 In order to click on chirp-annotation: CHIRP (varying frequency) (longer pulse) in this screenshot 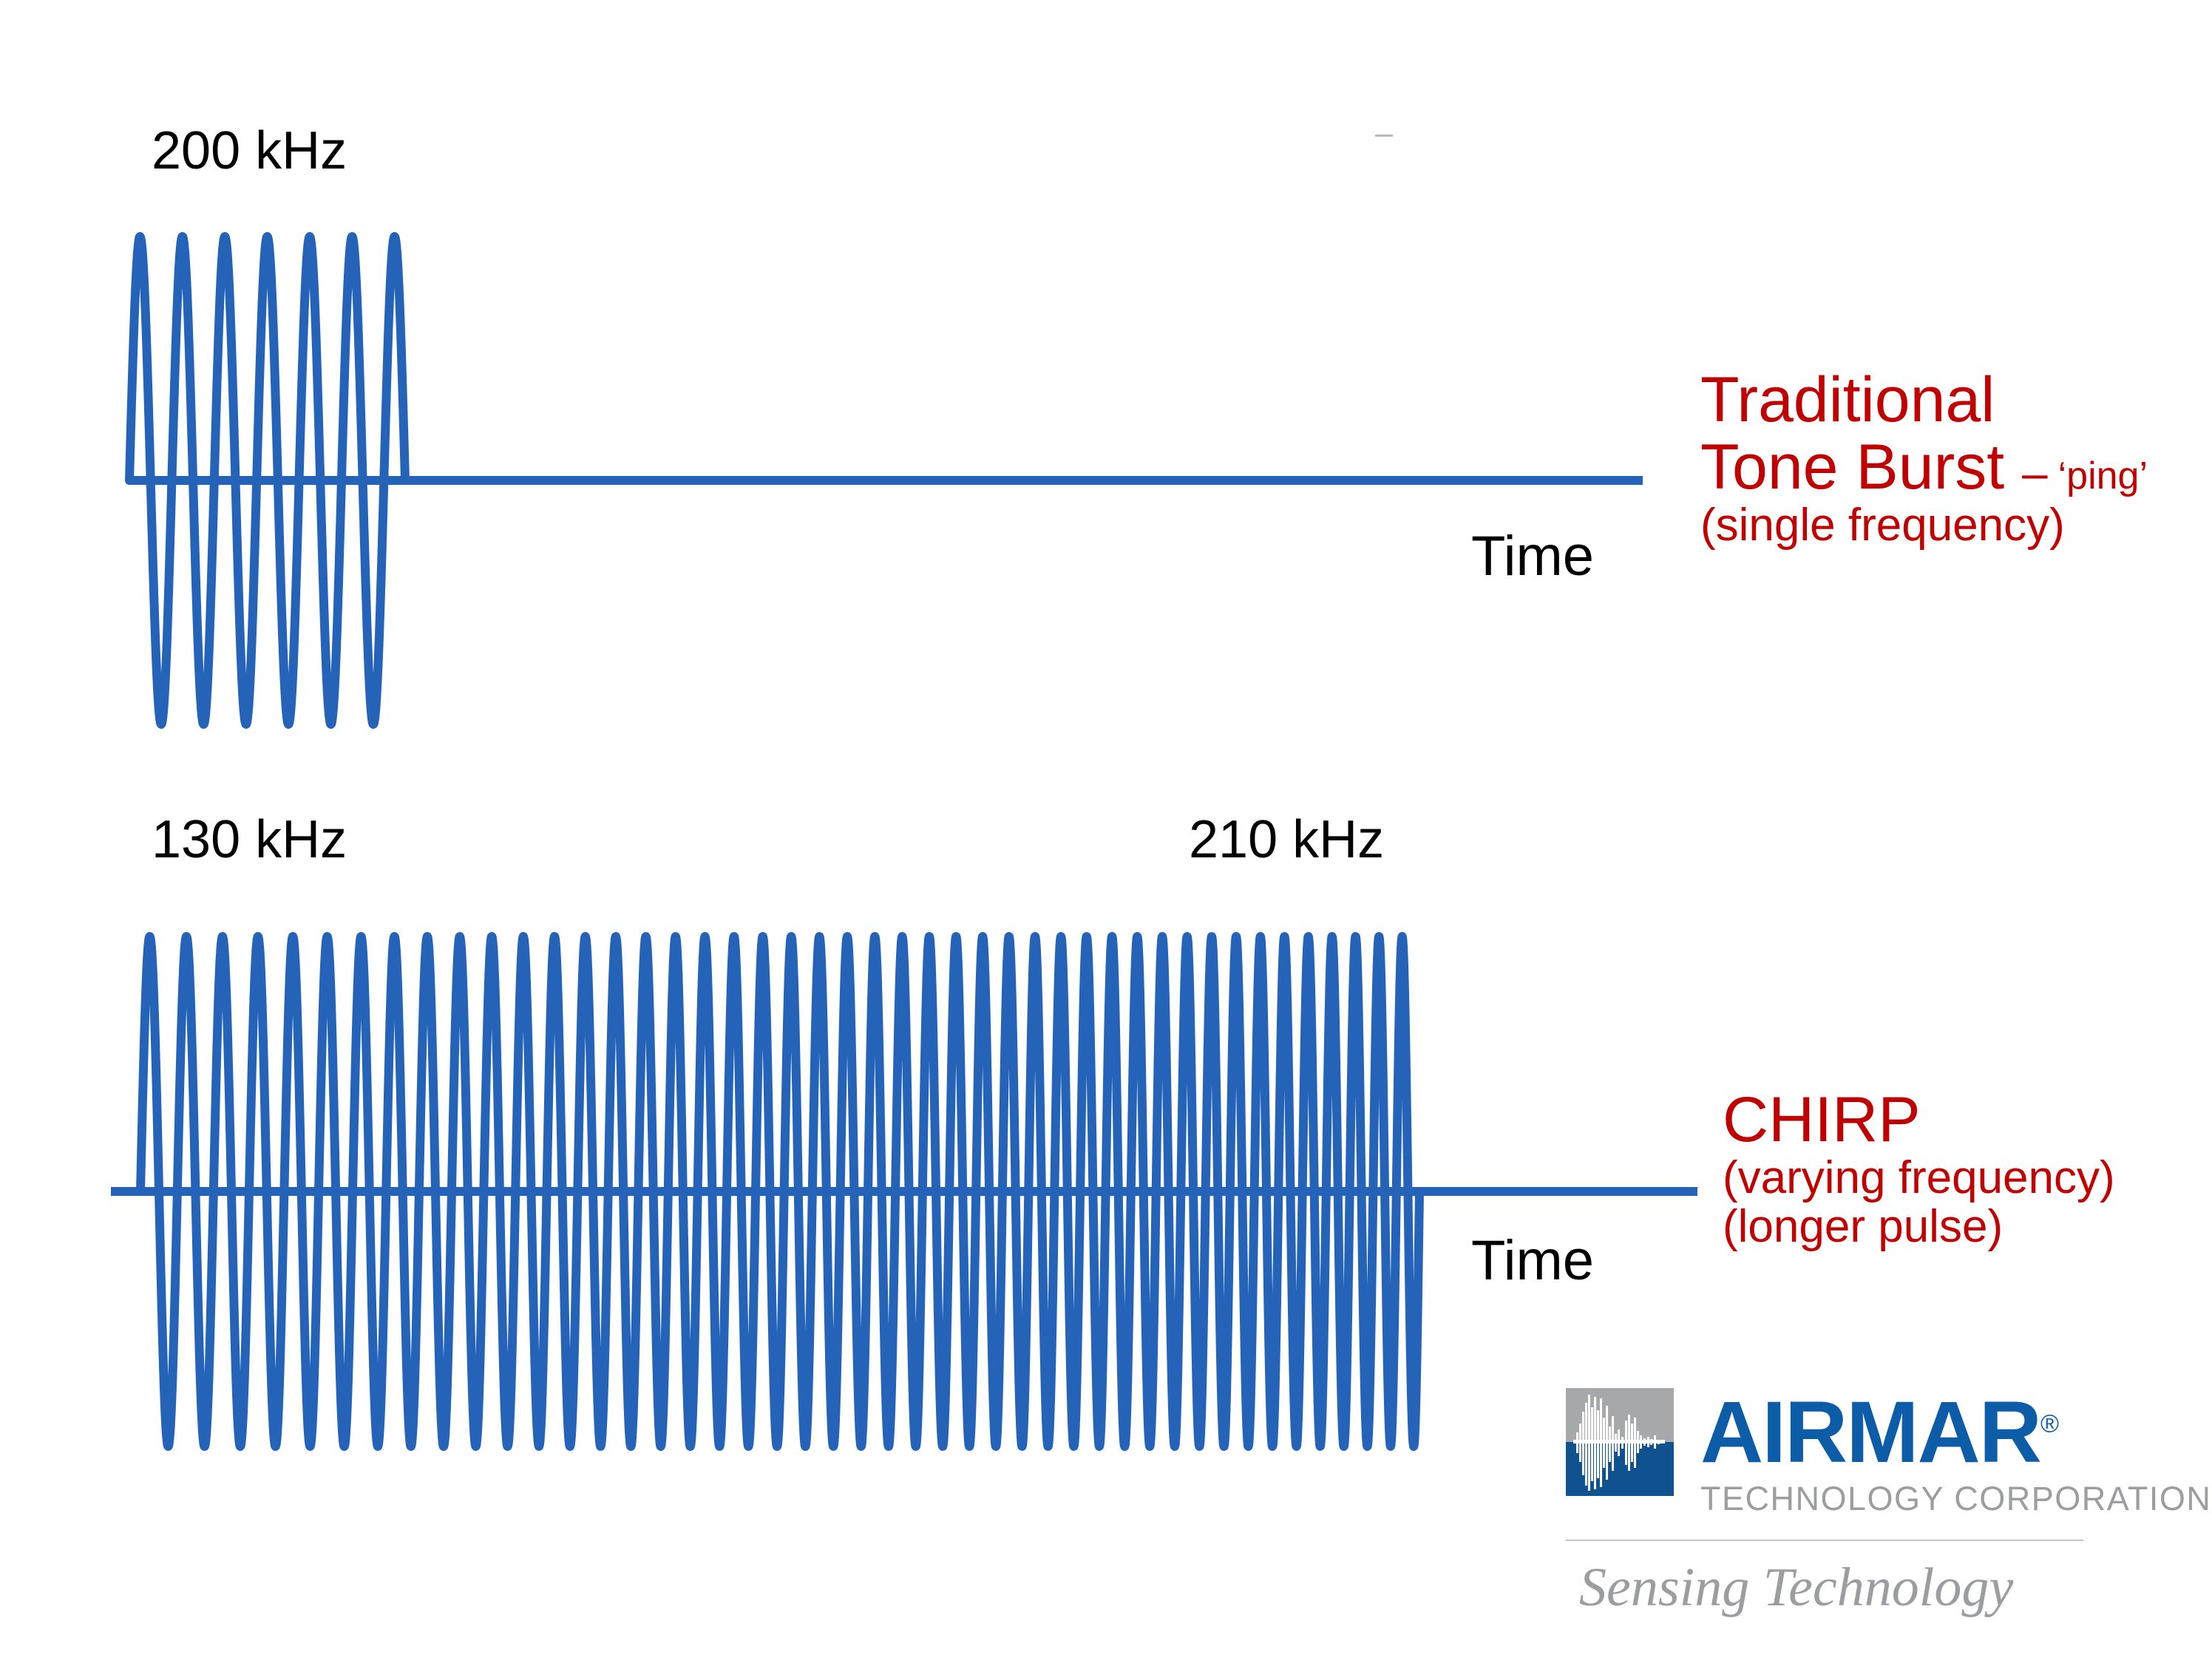, I will do `click(1919, 1169)`.